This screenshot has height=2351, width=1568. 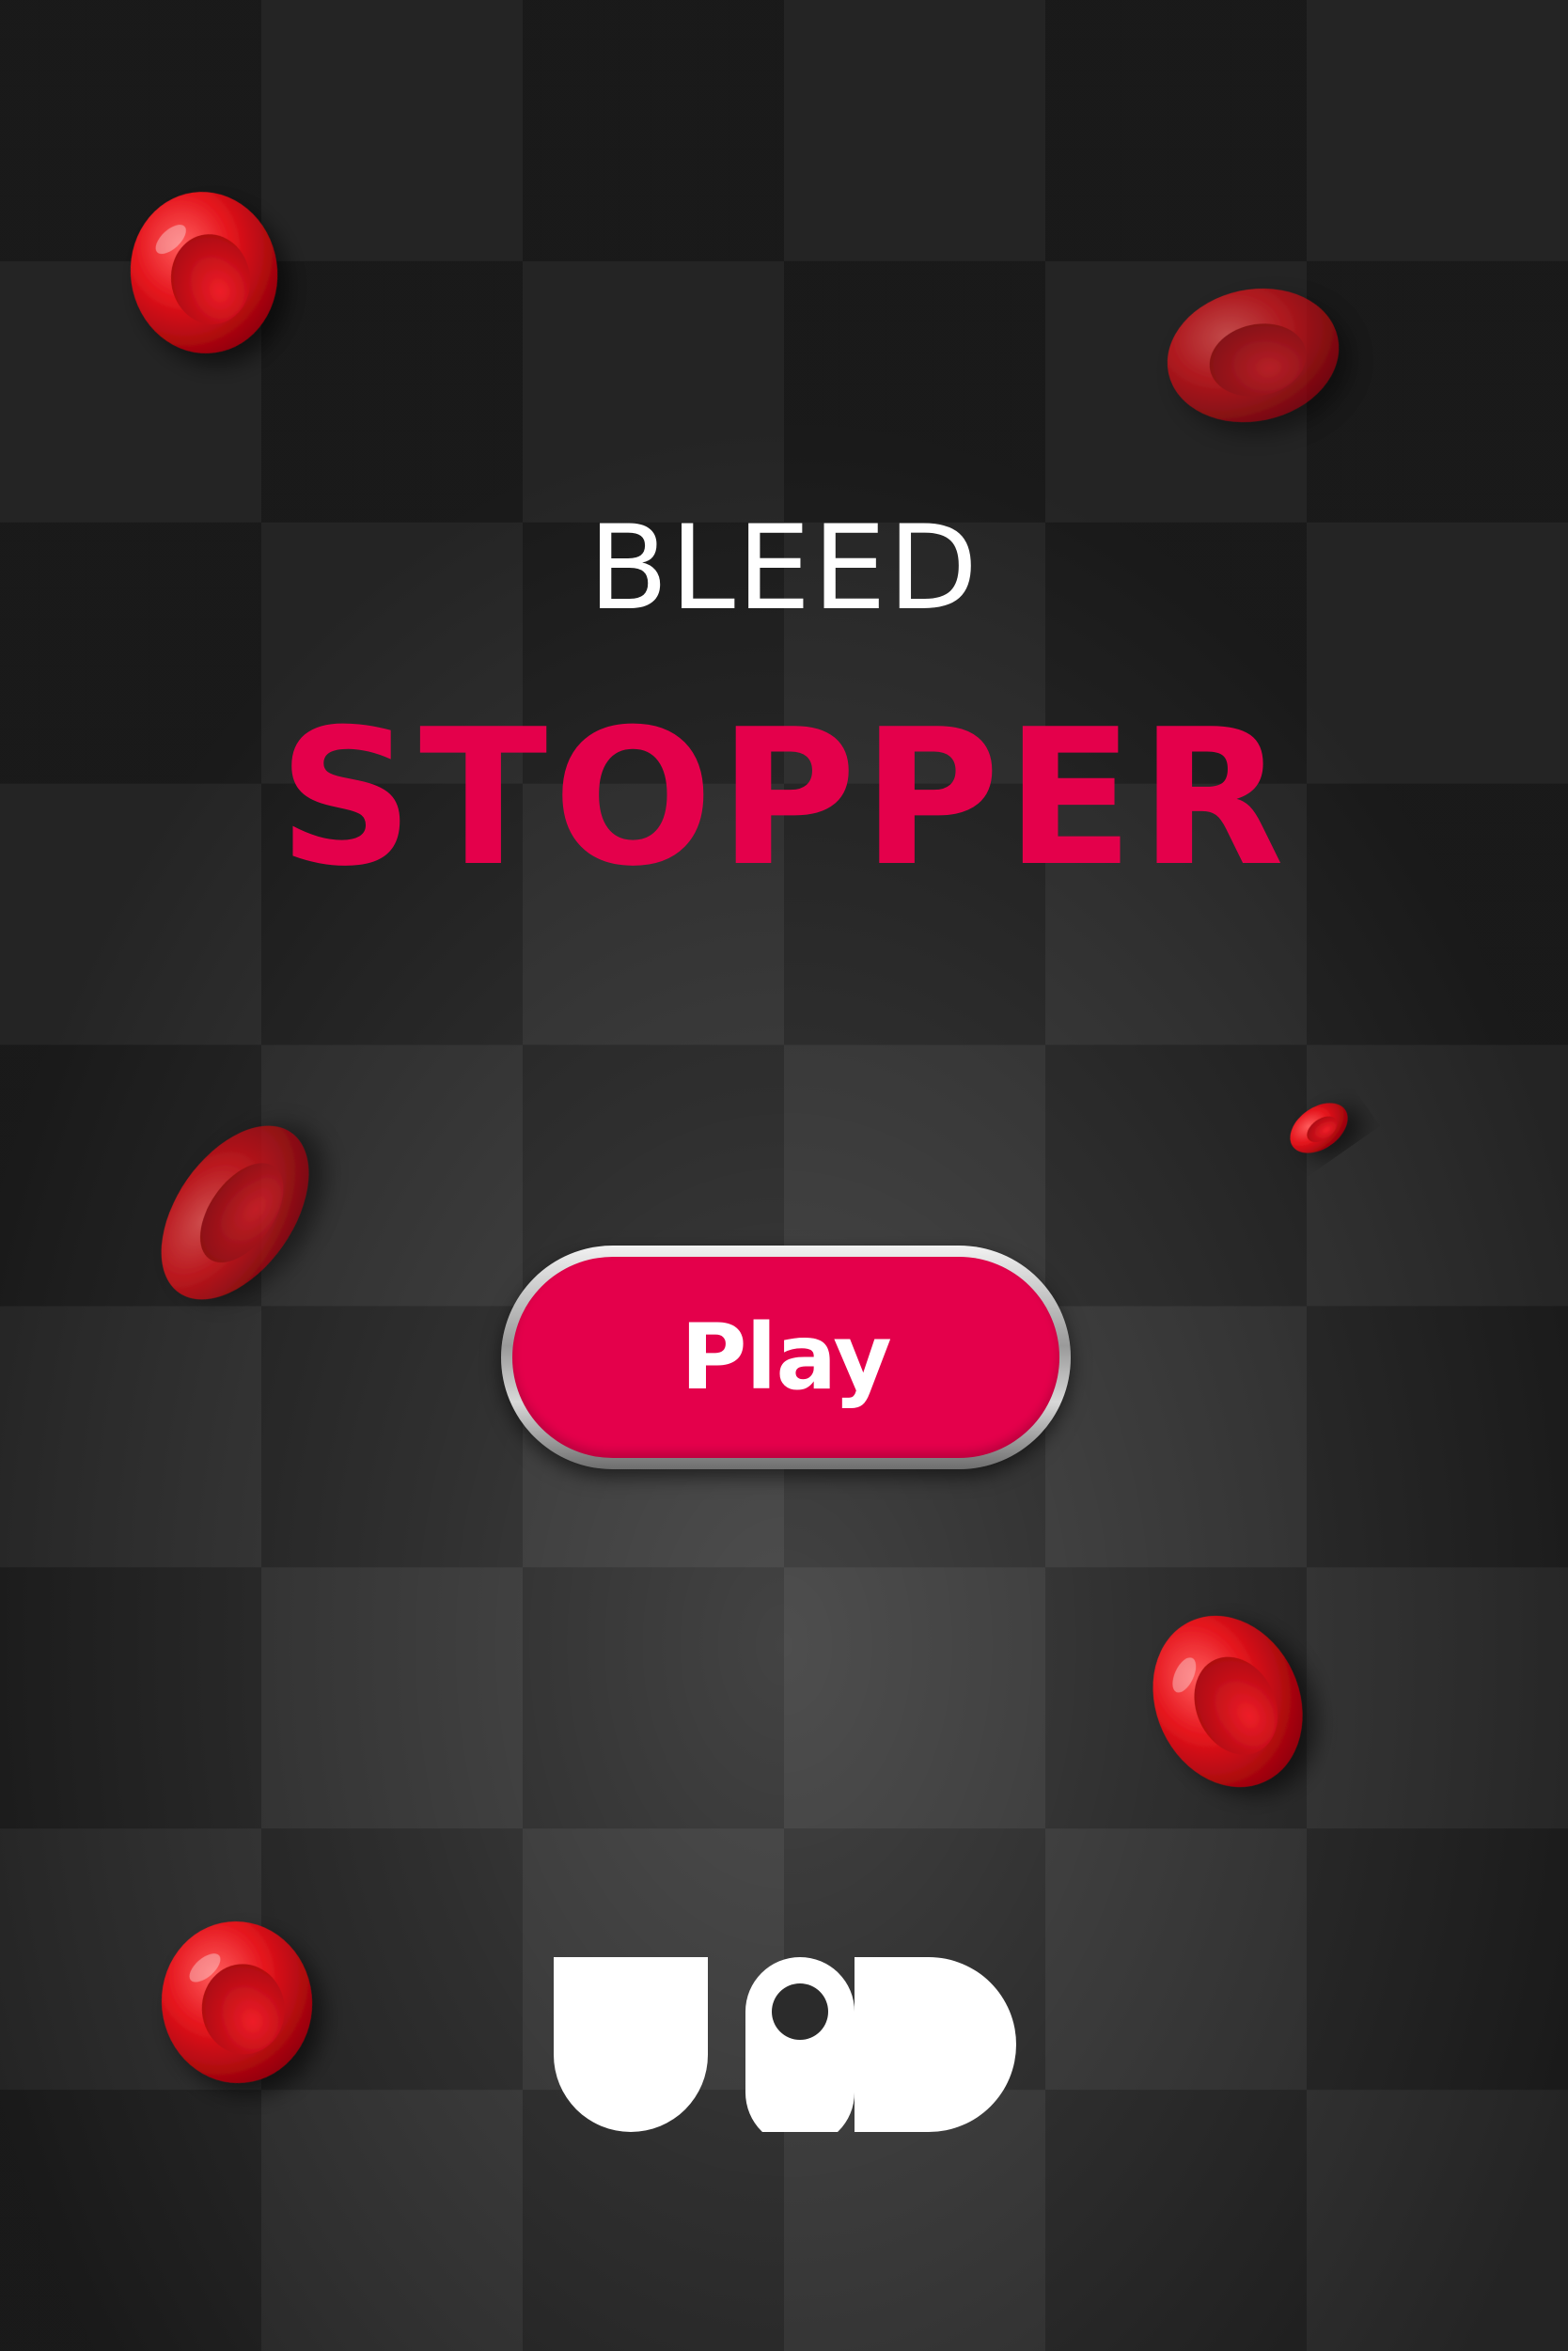 I want to click on title-line-1: BLEED, so click(x=784, y=568).